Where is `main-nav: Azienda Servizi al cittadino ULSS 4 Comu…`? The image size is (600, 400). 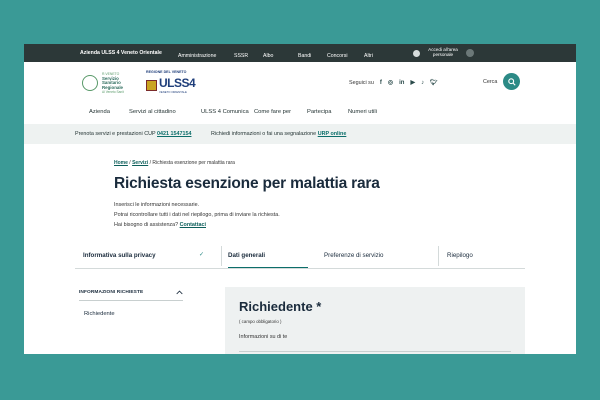
main-nav: Azienda Servizi al cittadino ULSS 4 Comu… is located at coordinates (300, 113).